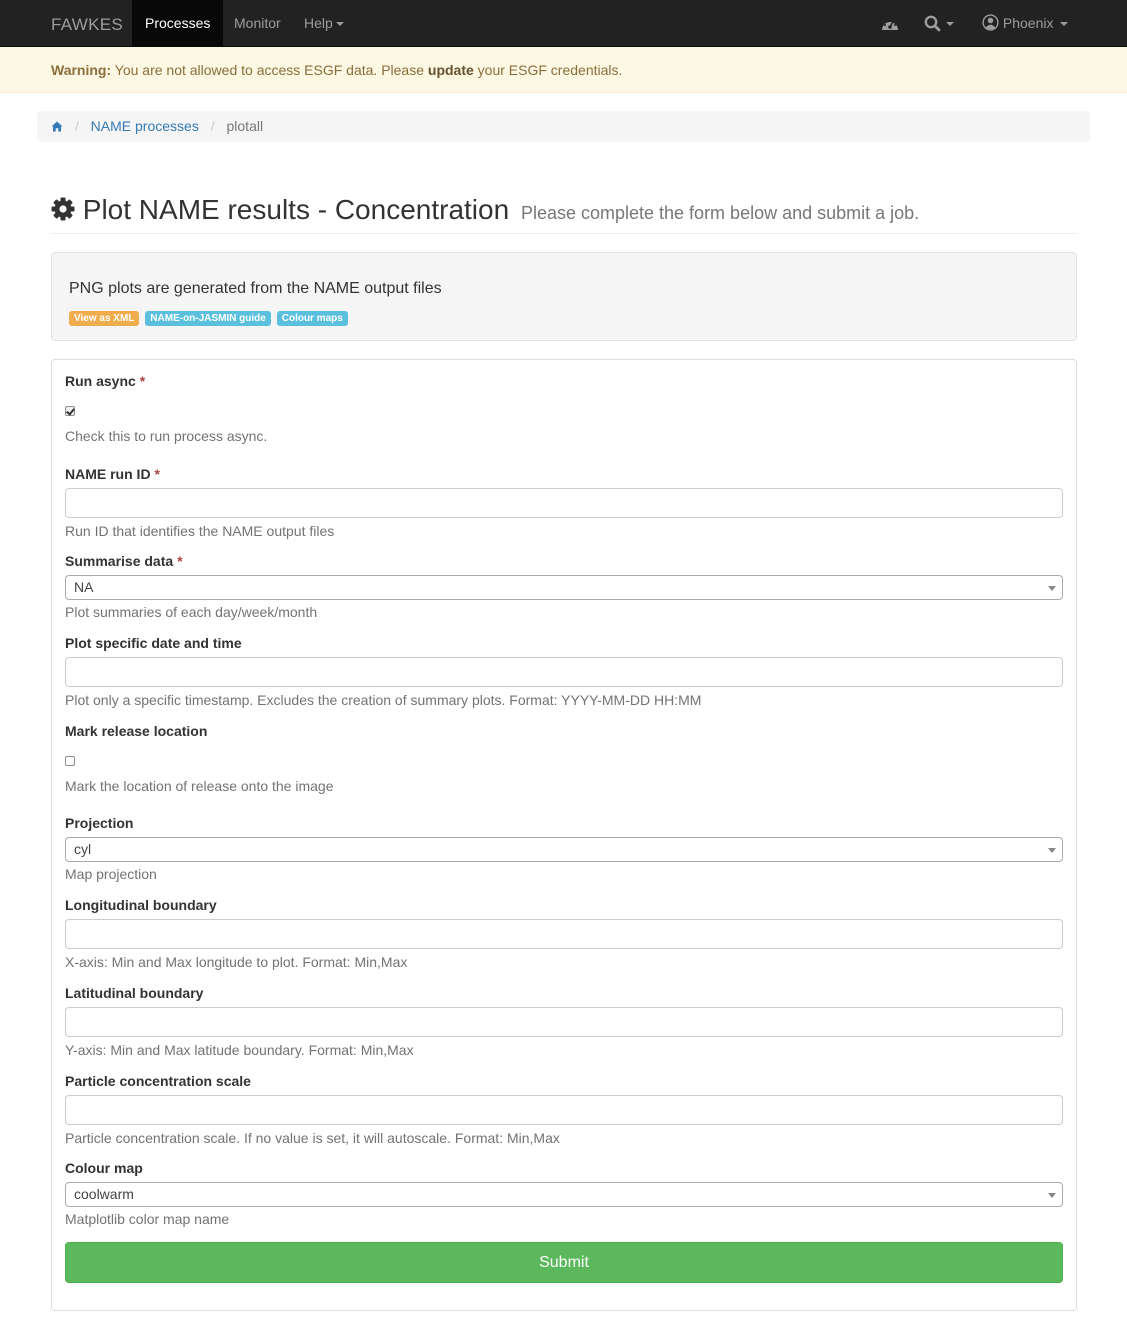  Describe the element at coordinates (112, 474) in the screenshot. I see `run-id-label: NAME run ID *` at that location.